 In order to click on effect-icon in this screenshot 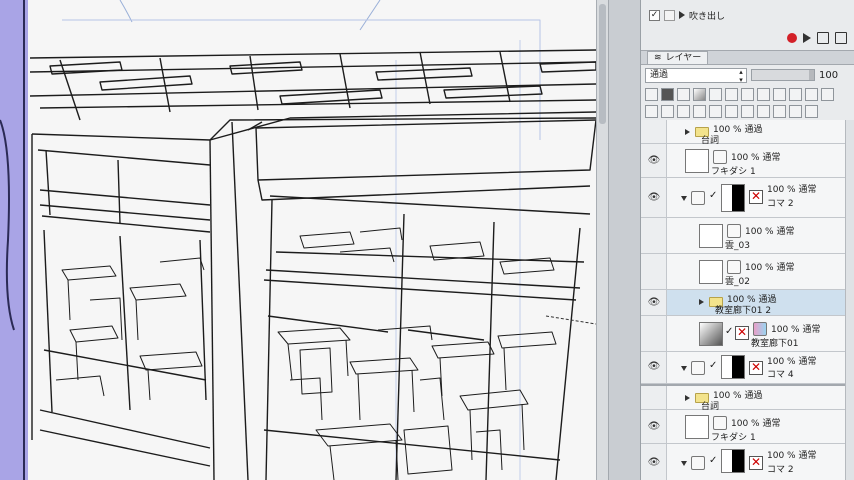, I will do `click(827, 94)`.